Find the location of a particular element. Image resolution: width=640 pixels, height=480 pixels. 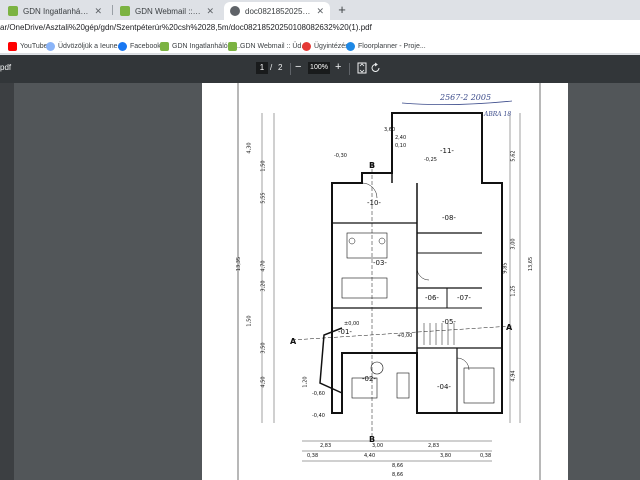

section-mark-b: B is located at coordinates (372, 165).